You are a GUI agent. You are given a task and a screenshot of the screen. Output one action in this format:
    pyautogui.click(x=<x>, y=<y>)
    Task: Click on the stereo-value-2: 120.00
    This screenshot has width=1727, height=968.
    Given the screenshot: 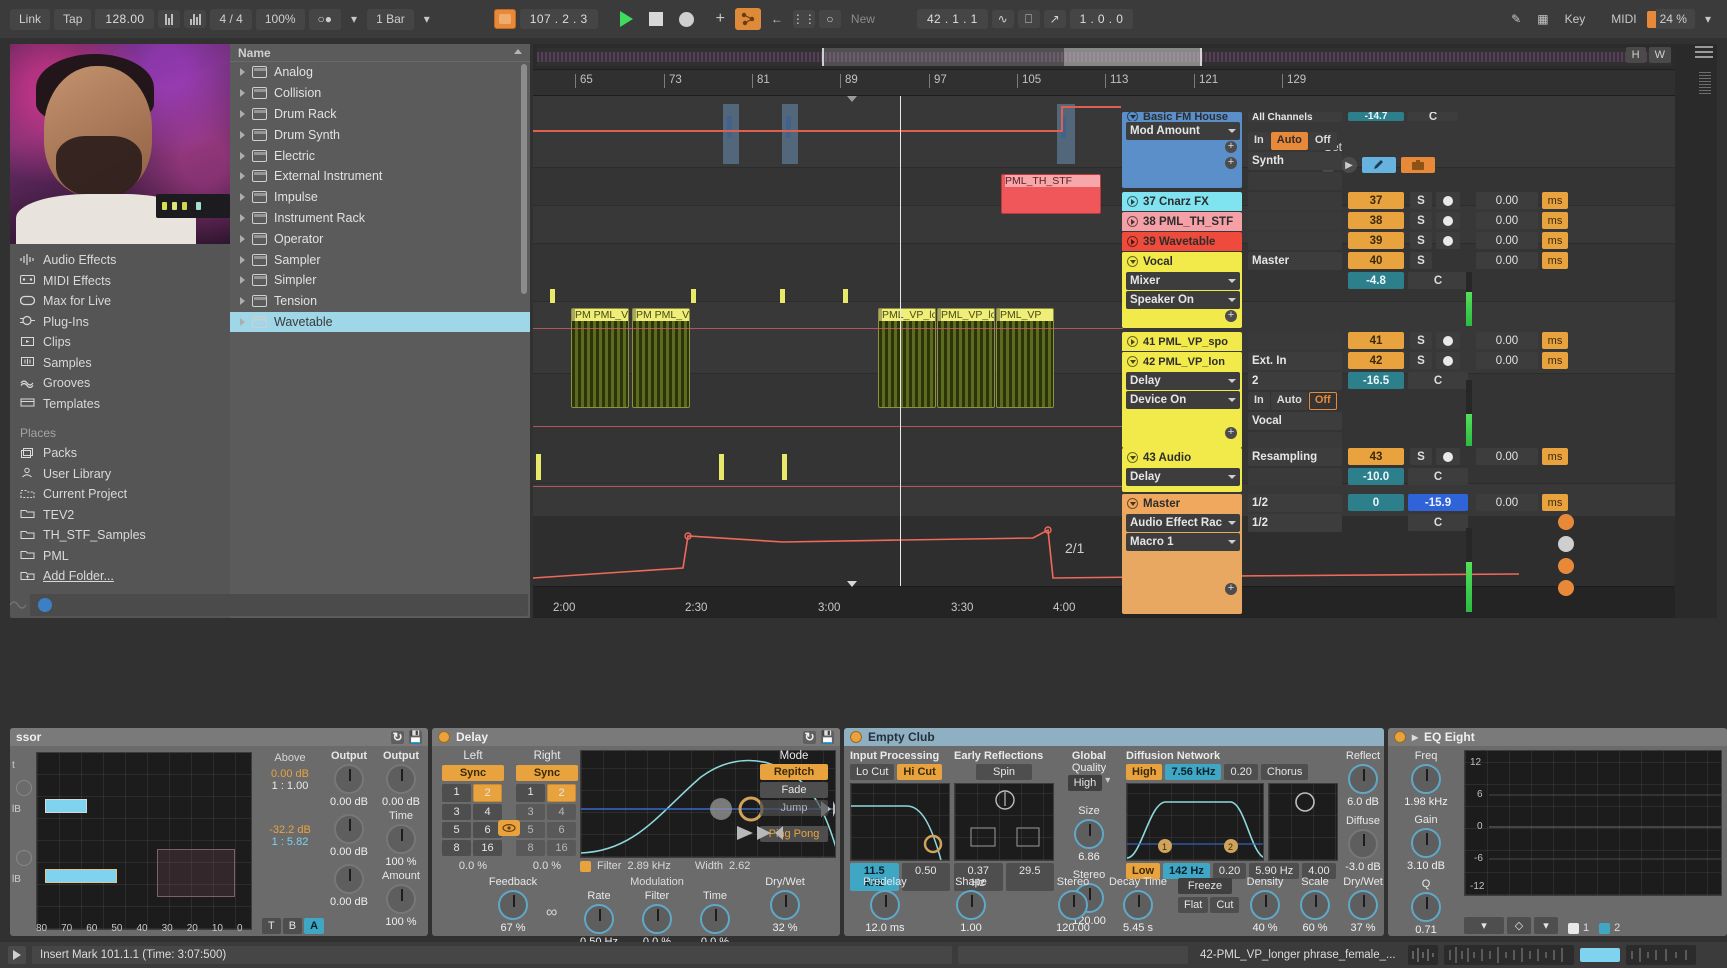 What is the action you would take?
    pyautogui.click(x=1073, y=928)
    